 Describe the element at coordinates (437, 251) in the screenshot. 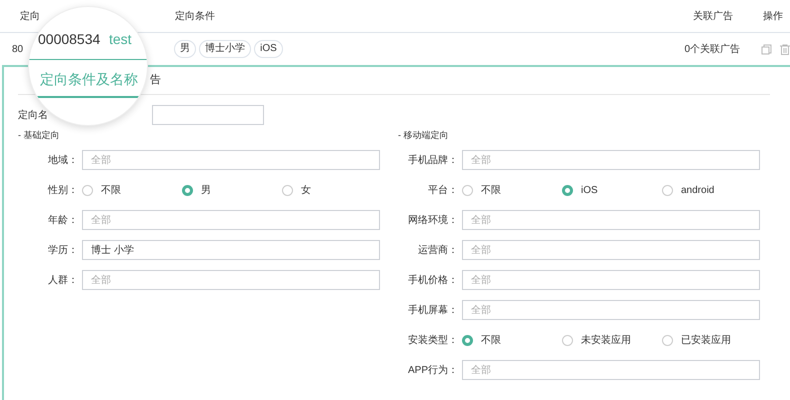

I see `field-label: 运营商：` at that location.